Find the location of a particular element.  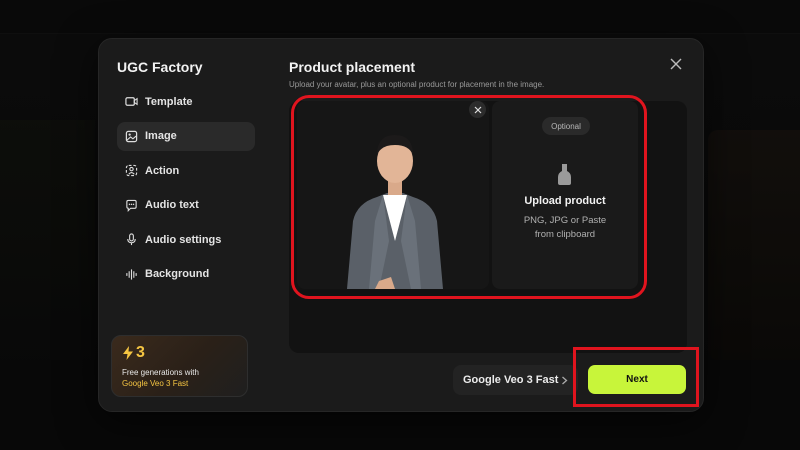

lightning-icon is located at coordinates (128, 353).